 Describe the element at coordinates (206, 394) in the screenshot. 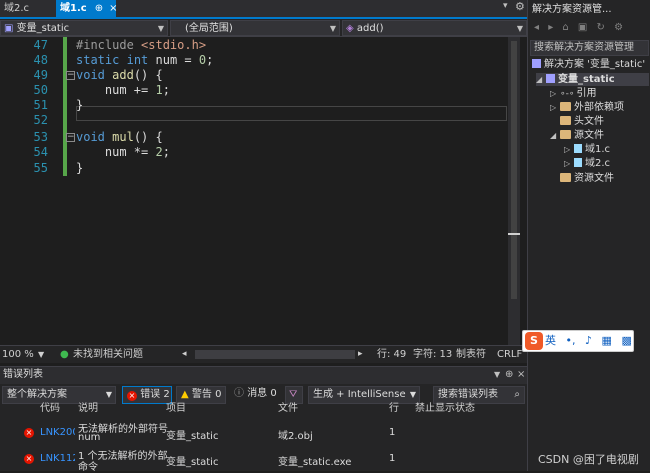

I see `warnings-filter-label: 警告 0` at that location.